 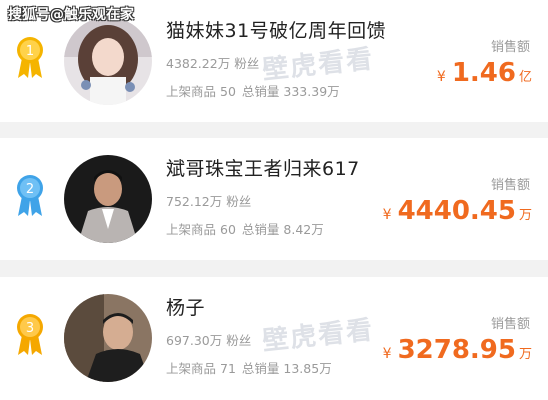 I want to click on product-stats: 上架商品 71 总销量 13.85万, so click(x=249, y=368).